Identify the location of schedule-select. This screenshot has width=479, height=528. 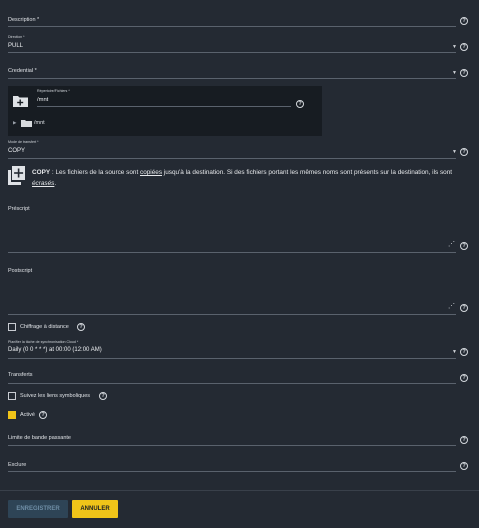
(232, 358).